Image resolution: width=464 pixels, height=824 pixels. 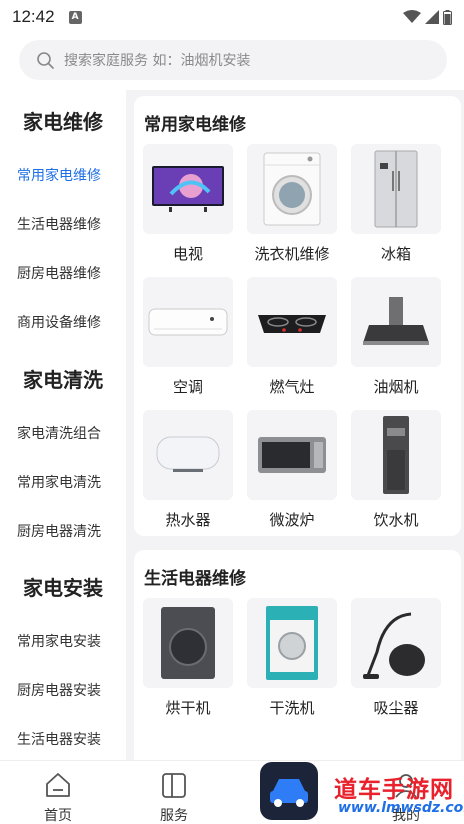 I want to click on gas-stove-icon, so click(x=292, y=322).